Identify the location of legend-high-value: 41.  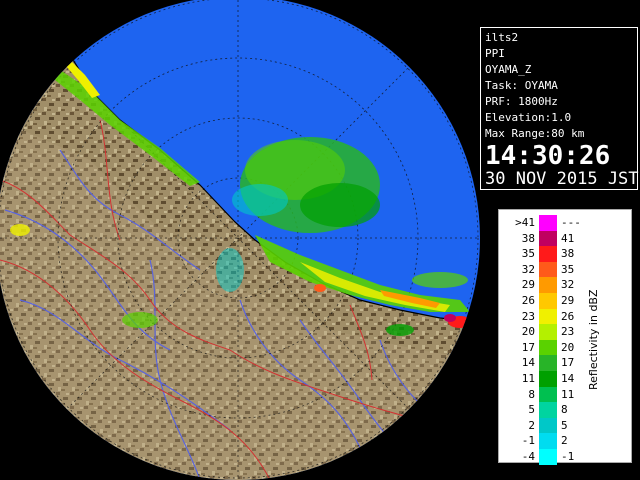
(568, 238).